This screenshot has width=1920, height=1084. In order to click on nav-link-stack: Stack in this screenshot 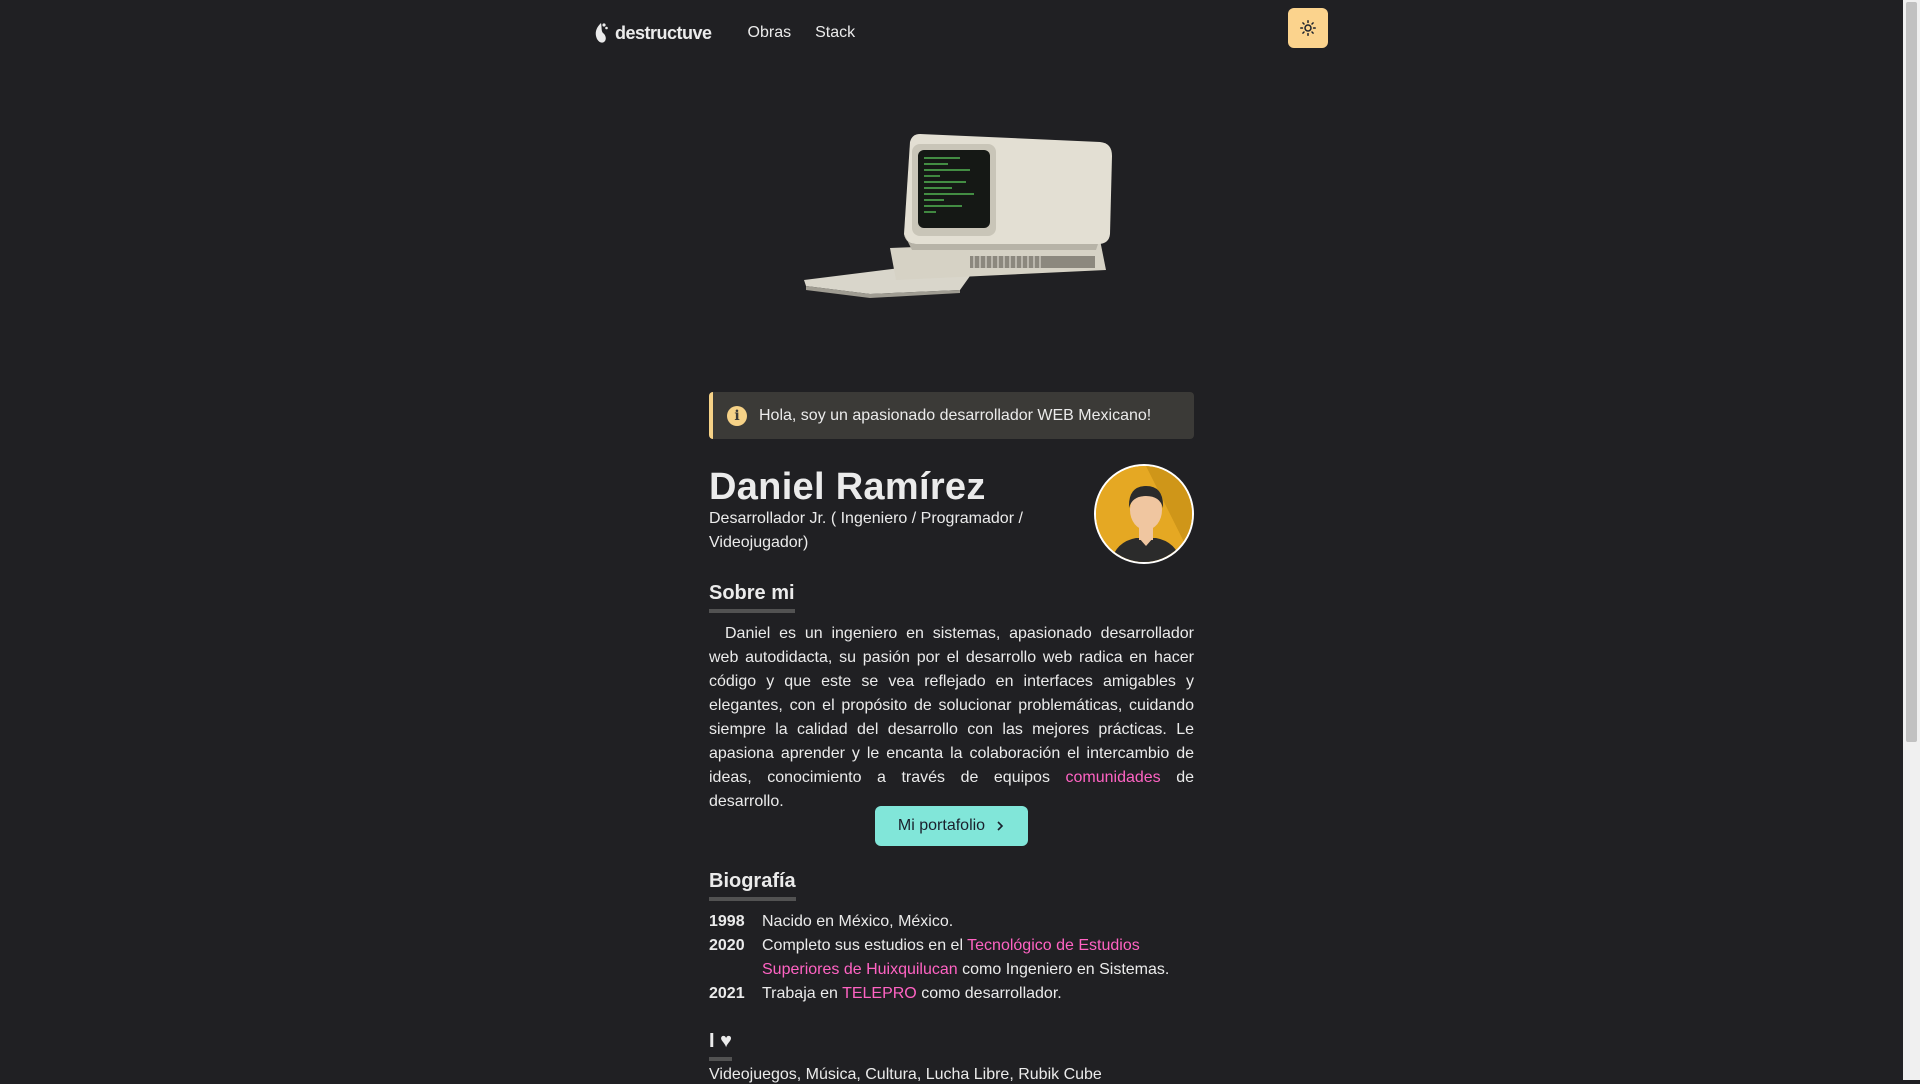, I will do `click(835, 33)`.